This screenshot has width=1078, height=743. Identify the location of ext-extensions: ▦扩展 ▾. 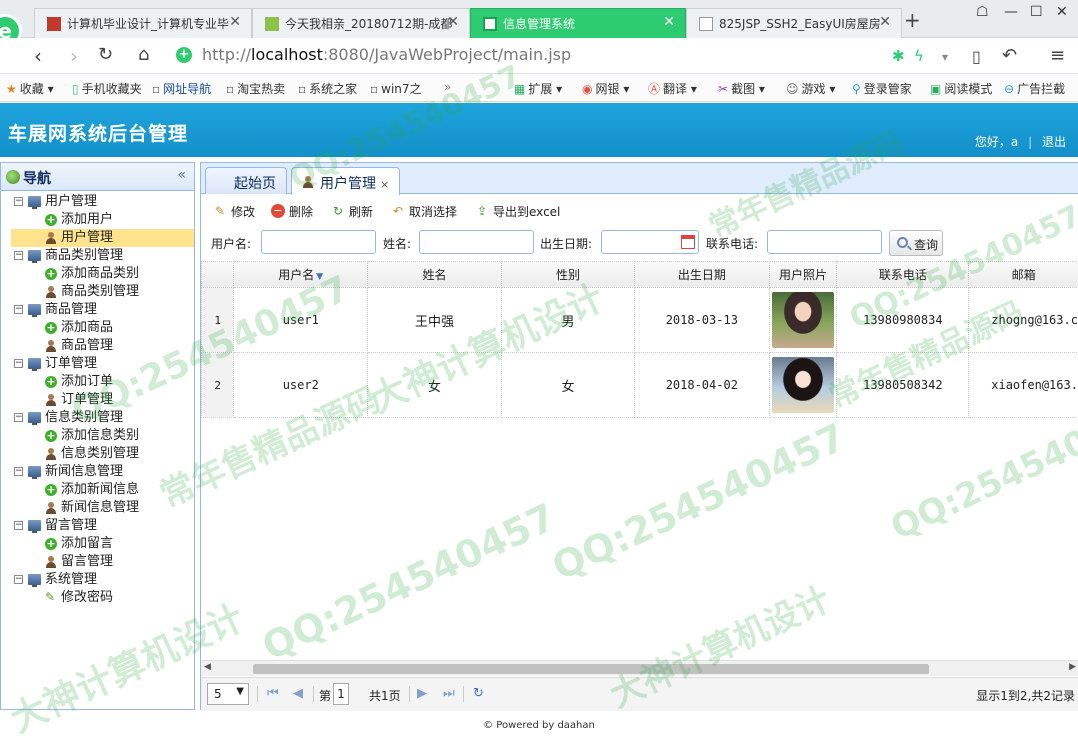
(538, 88).